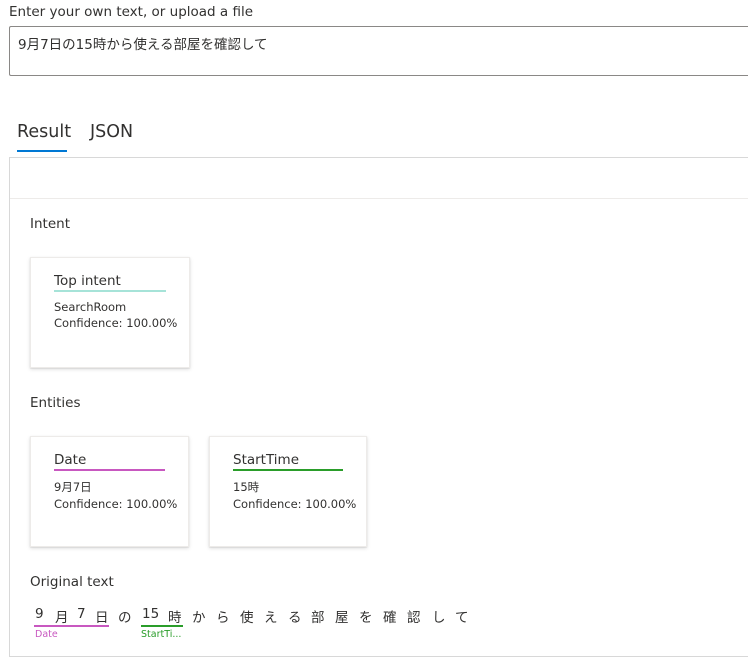  I want to click on entity-card-title: Date, so click(70, 460).